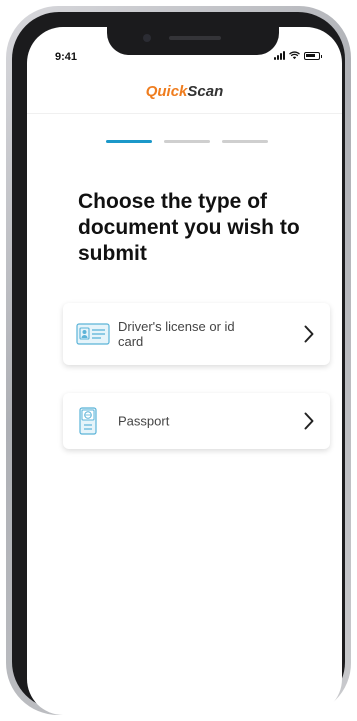 This screenshot has height=721, width=357. What do you see at coordinates (313, 55) in the screenshot?
I see `battery-icon` at bounding box center [313, 55].